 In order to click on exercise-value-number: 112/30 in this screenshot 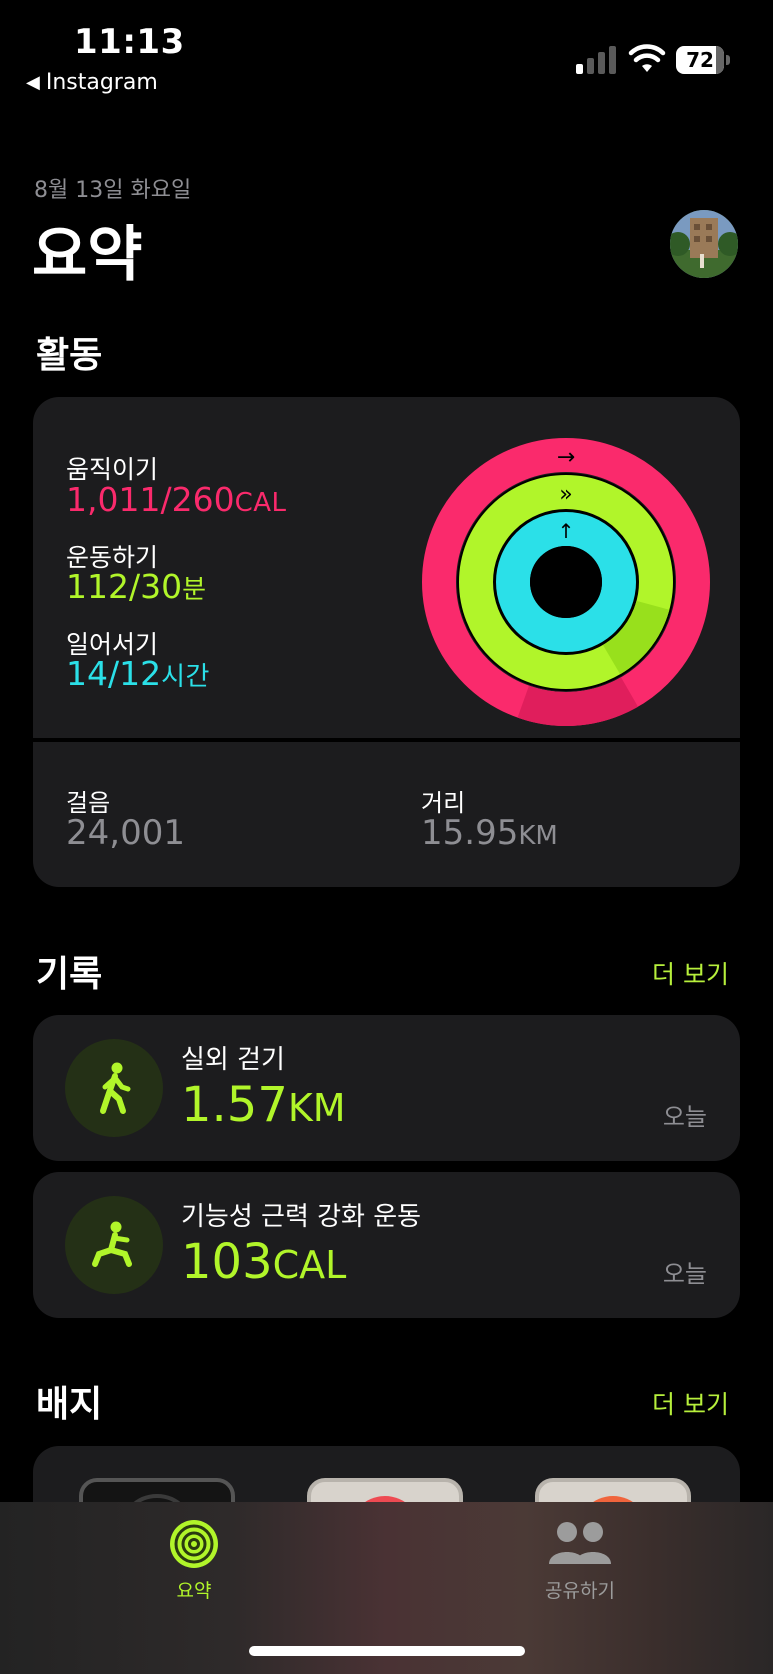, I will do `click(124, 586)`.